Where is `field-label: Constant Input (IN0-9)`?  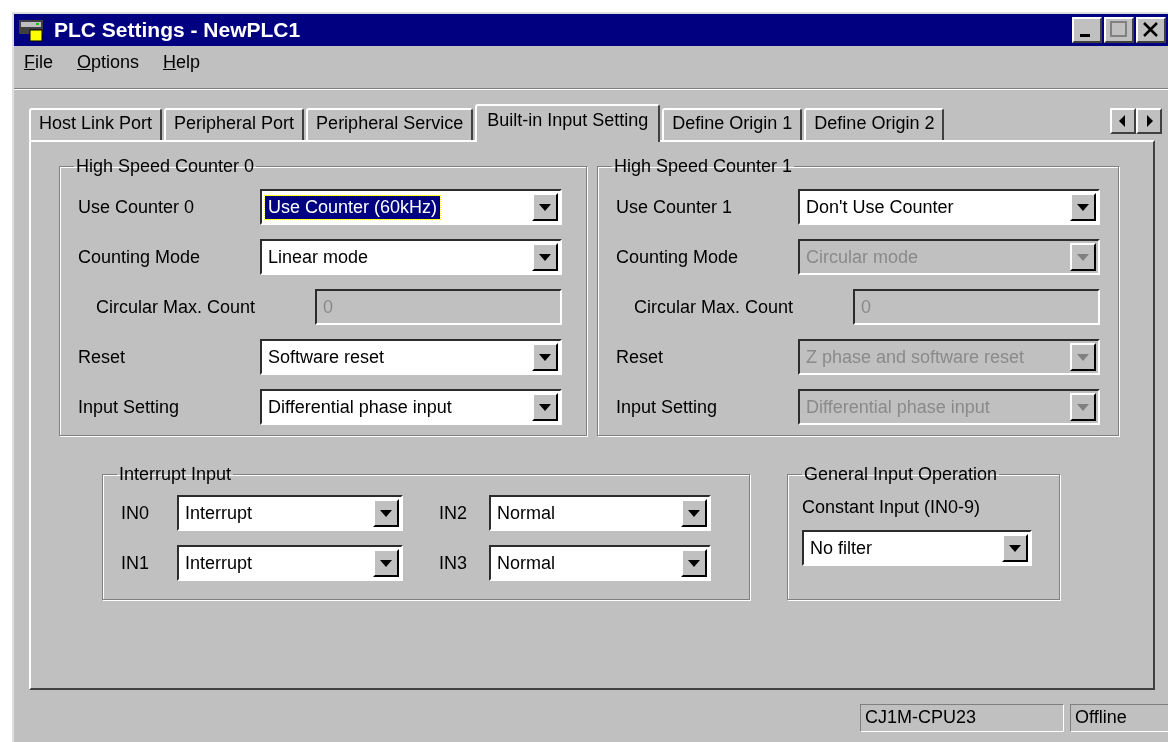 field-label: Constant Input (IN0-9) is located at coordinates (892, 507).